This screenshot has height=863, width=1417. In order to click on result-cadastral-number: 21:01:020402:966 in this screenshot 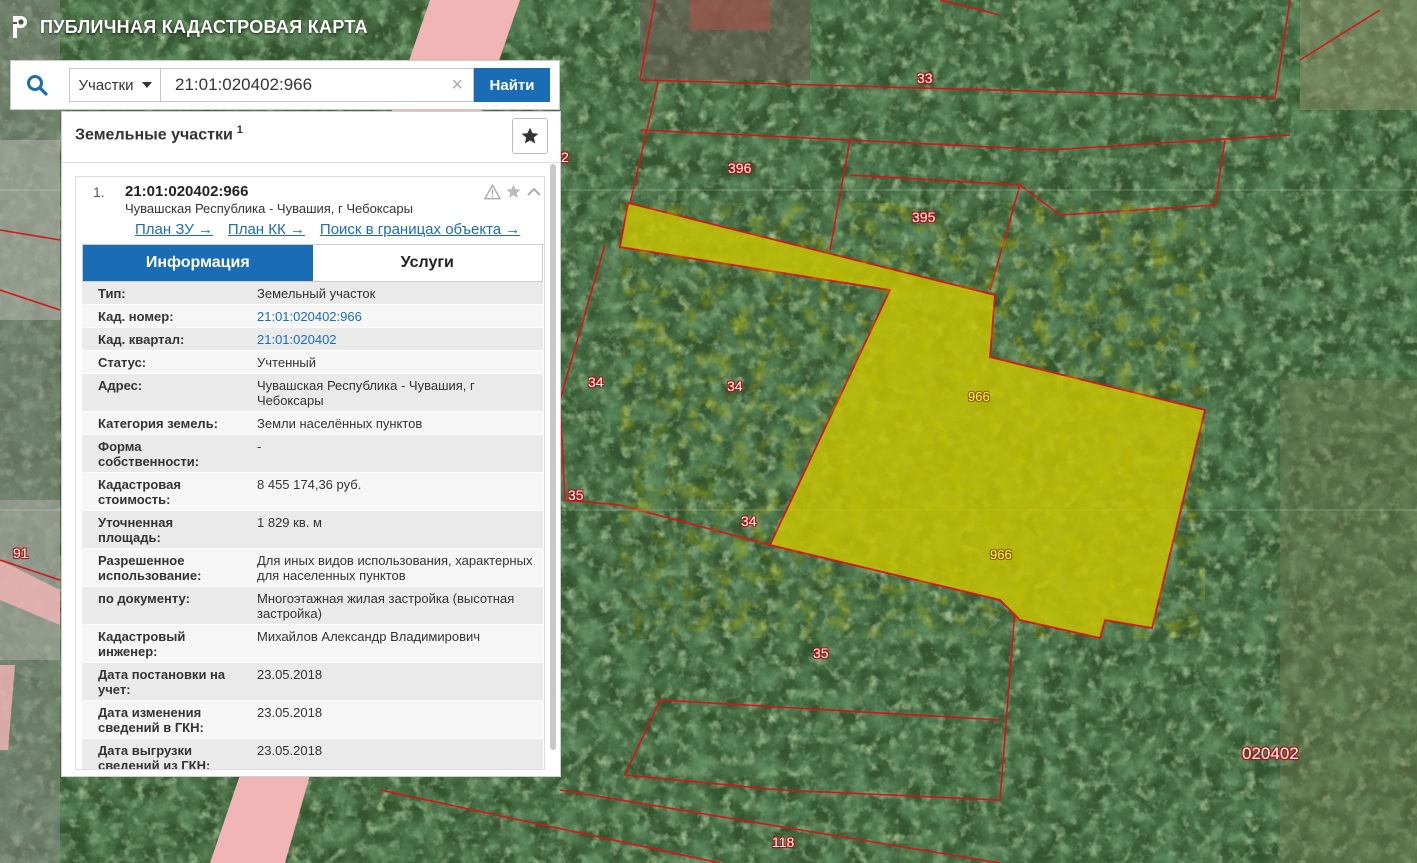, I will do `click(186, 191)`.